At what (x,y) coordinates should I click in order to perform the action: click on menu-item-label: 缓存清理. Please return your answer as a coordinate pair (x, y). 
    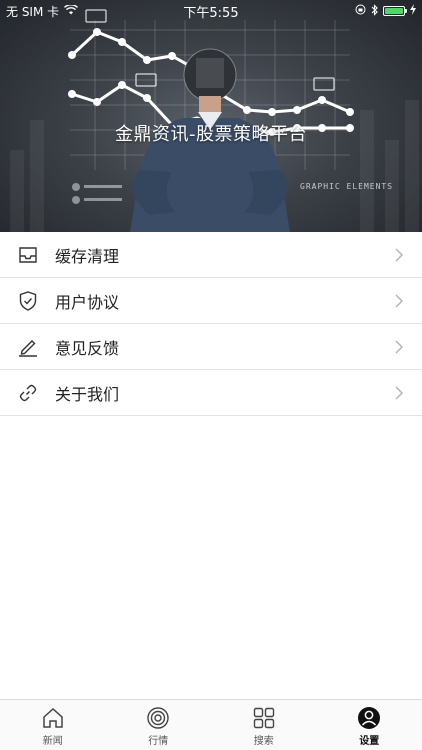
    Looking at the image, I should click on (87, 256).